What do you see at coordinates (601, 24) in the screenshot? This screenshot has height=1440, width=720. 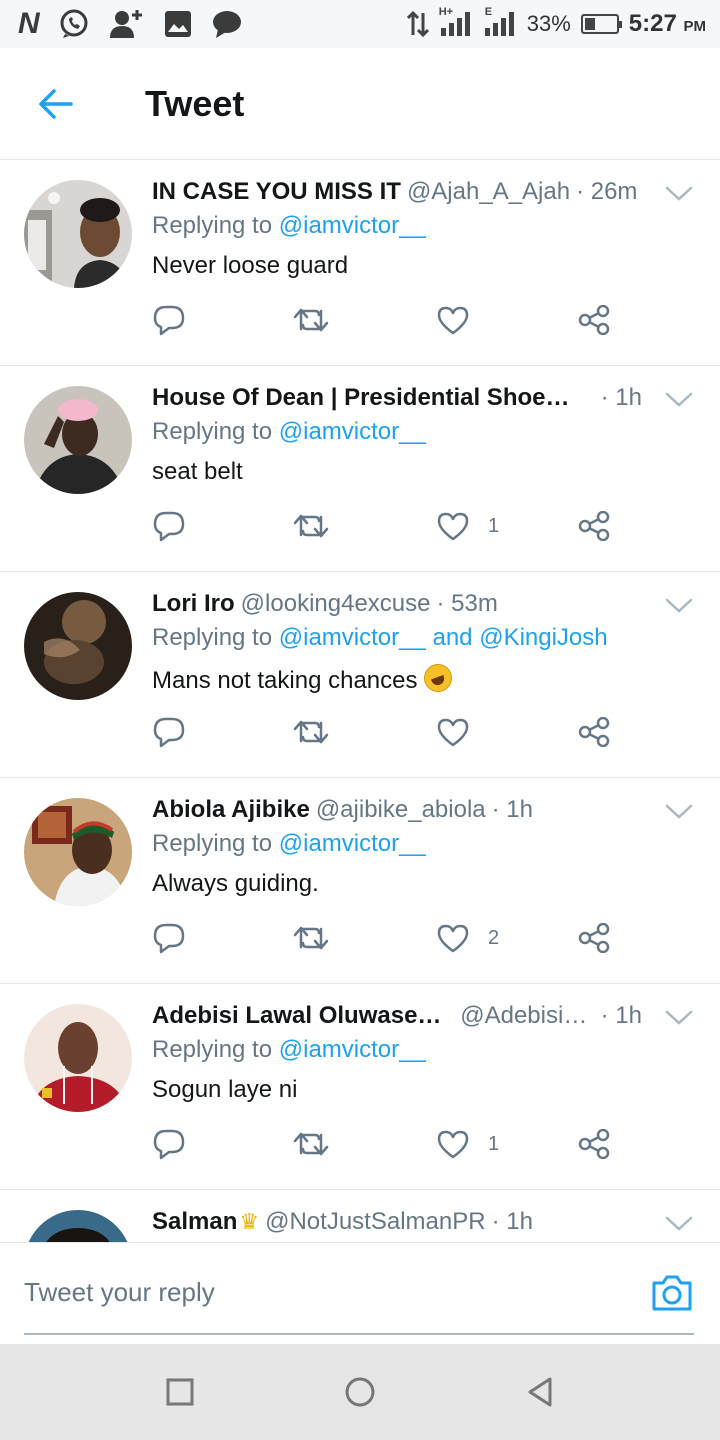 I see `battery-icon` at bounding box center [601, 24].